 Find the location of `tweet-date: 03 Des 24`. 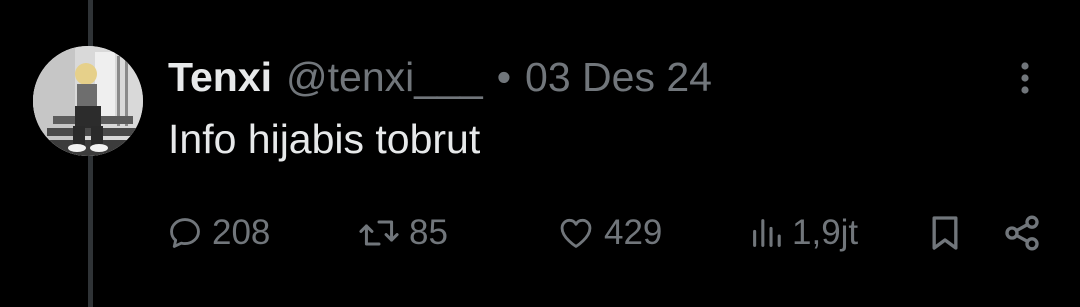

tweet-date: 03 Des 24 is located at coordinates (618, 77).